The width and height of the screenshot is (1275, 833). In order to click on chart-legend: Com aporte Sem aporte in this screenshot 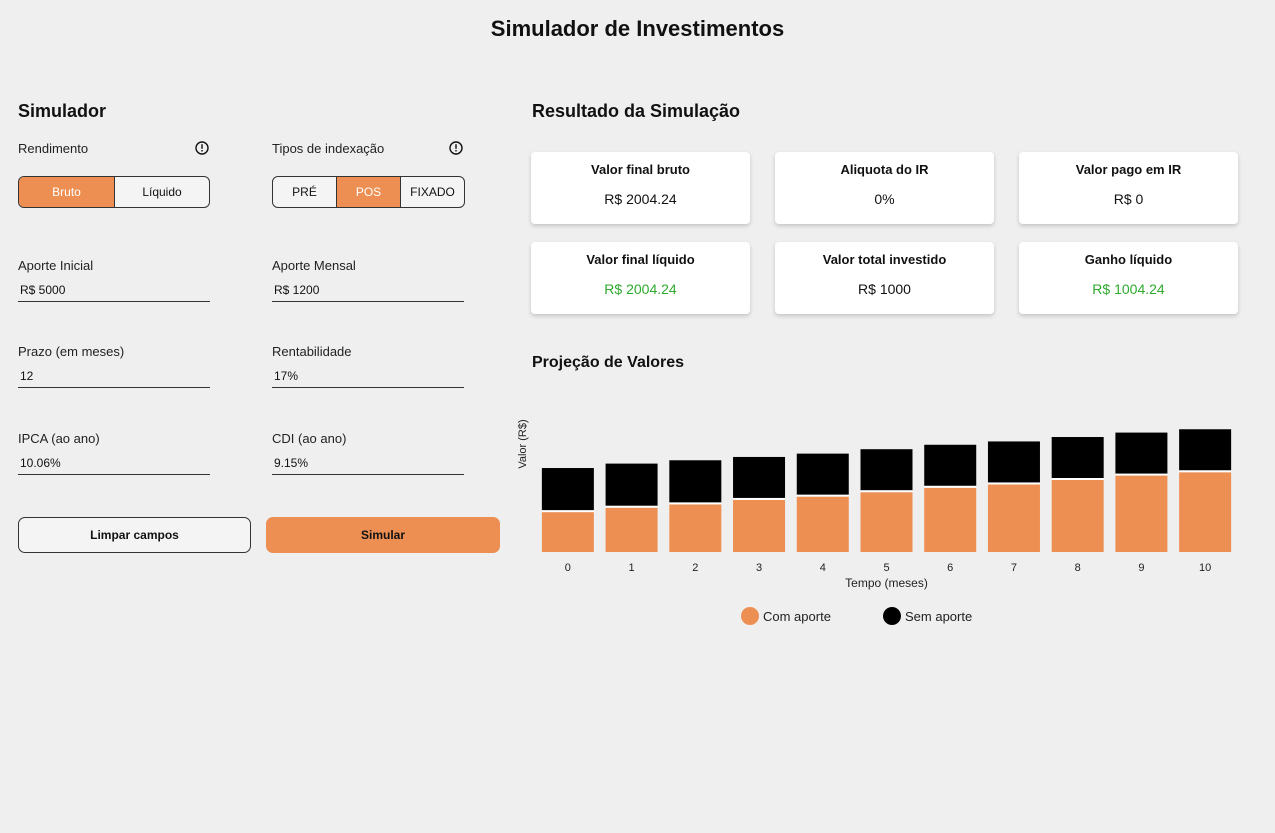, I will do `click(886, 619)`.